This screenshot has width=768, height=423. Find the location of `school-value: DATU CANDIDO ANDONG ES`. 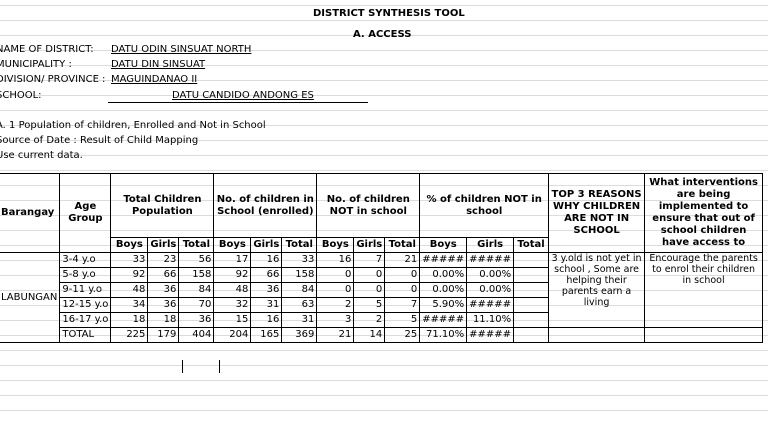

school-value: DATU CANDIDO ANDONG ES is located at coordinates (243, 96).